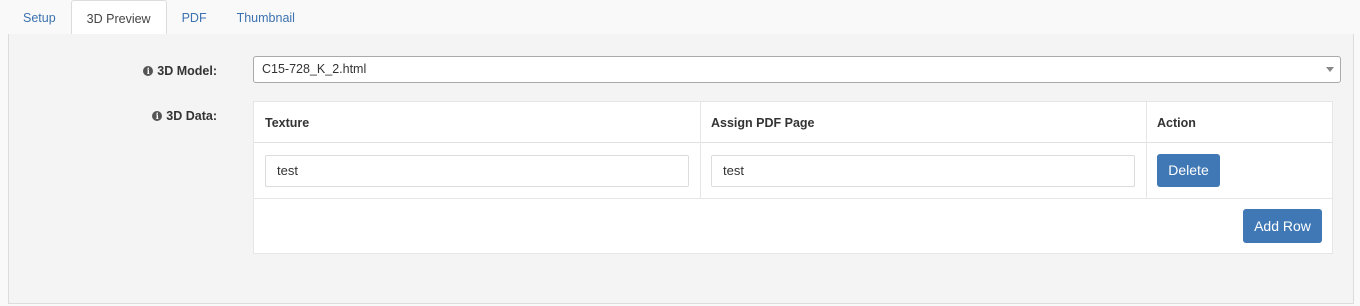  I want to click on delete-button: Delete, so click(1188, 170).